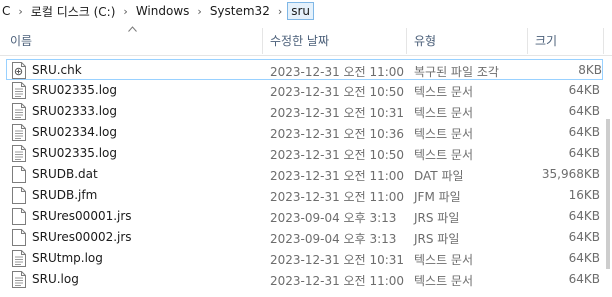 Image resolution: width=612 pixels, height=297 pixels. What do you see at coordinates (570, 174) in the screenshot?
I see `file-size: 35,968KB` at bounding box center [570, 174].